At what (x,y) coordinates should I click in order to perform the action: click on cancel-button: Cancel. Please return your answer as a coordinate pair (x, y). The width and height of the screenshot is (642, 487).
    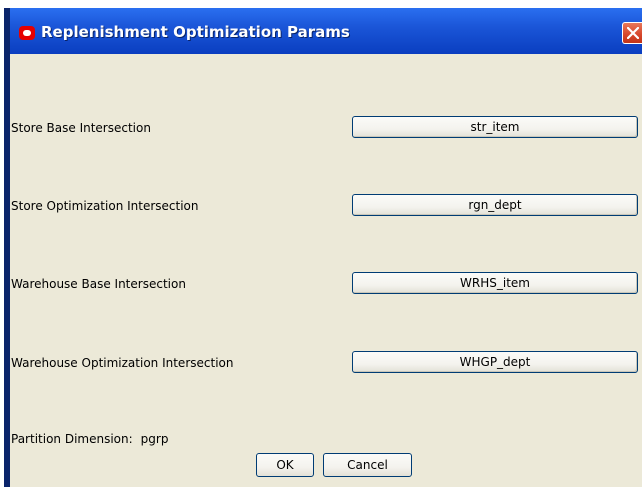
    Looking at the image, I should click on (367, 465).